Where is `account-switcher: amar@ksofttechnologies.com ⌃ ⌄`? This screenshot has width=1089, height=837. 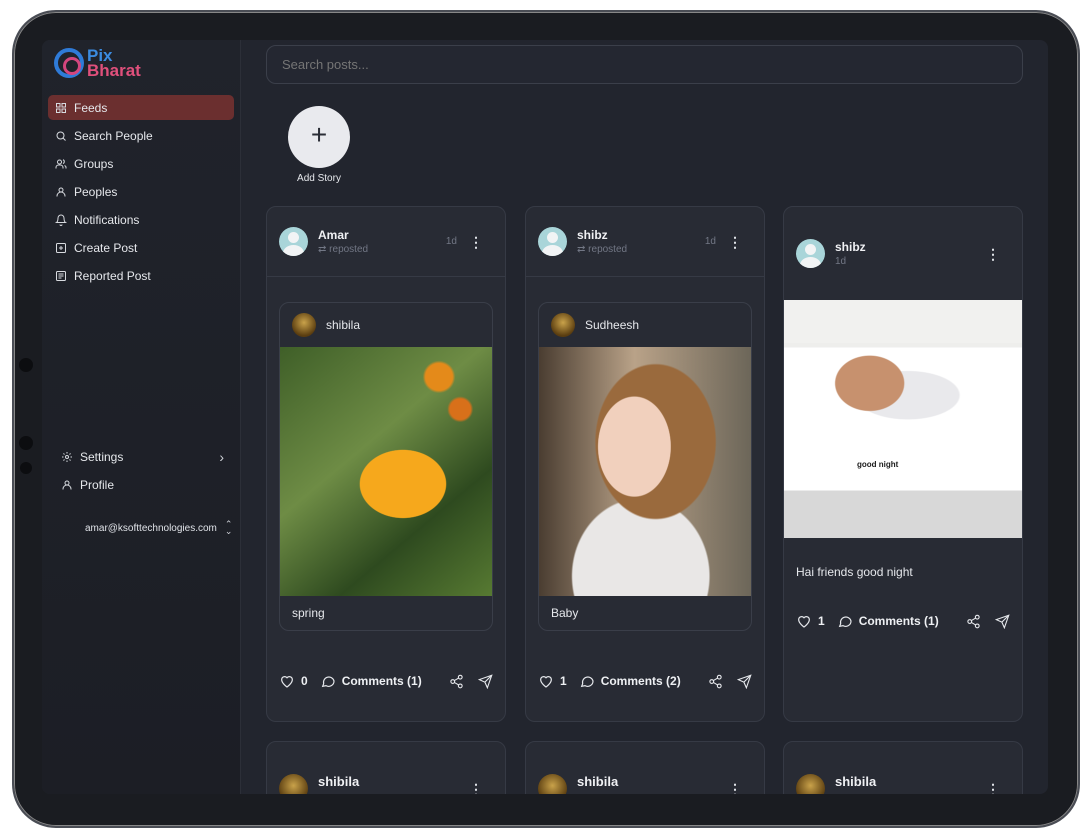 account-switcher: amar@ksofttechnologies.com ⌃ ⌄ is located at coordinates (158, 528).